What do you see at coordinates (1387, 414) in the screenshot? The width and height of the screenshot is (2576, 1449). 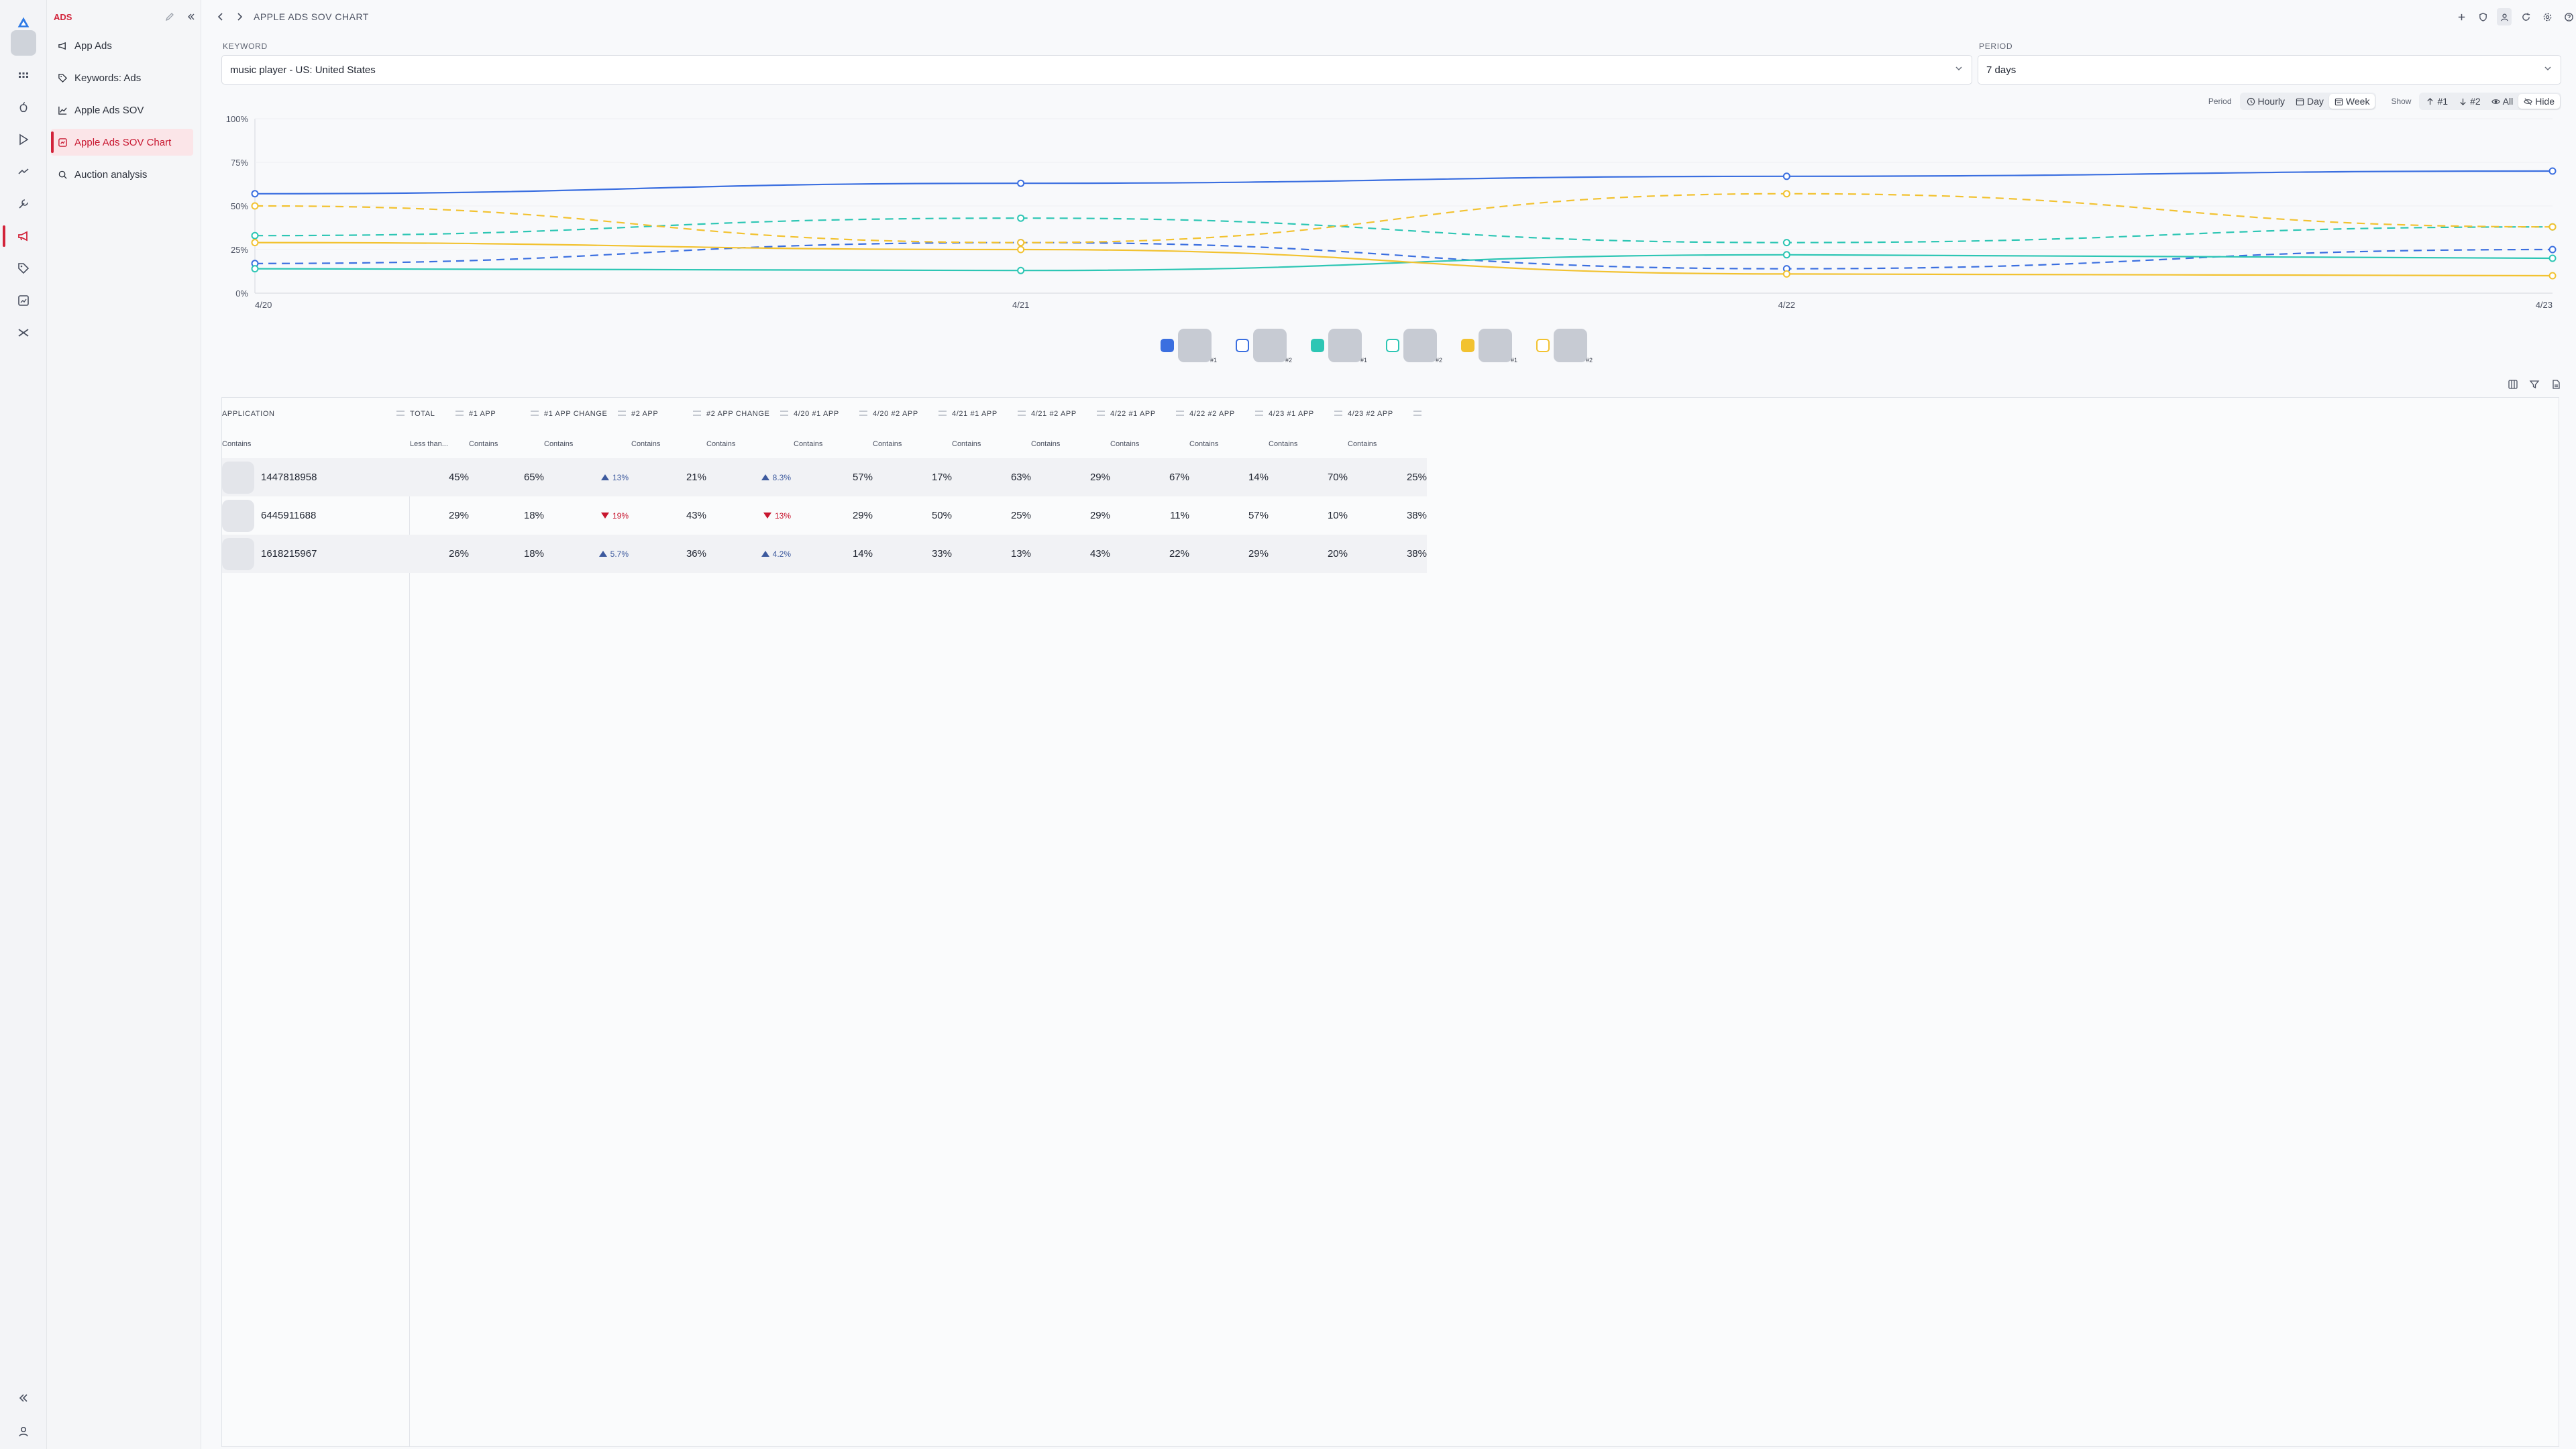 I see `column-header: 4/23 #2 APP` at bounding box center [1387, 414].